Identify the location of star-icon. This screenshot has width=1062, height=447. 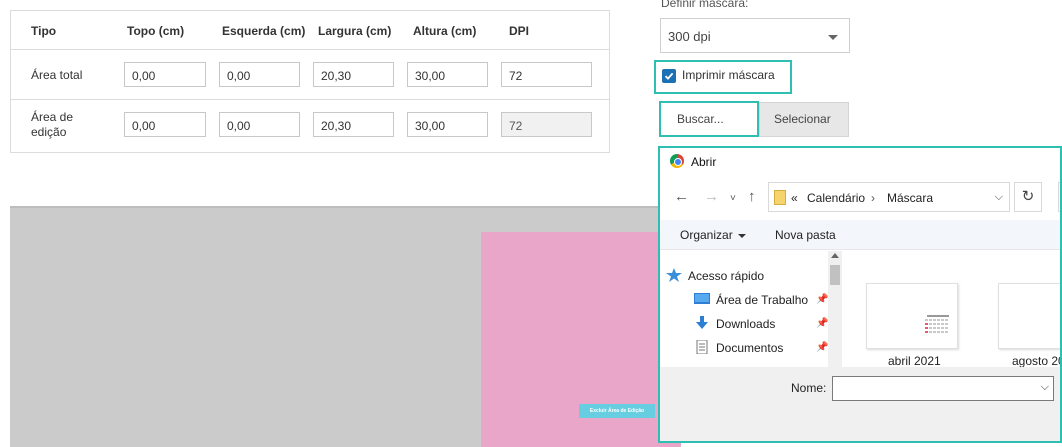
(674, 275).